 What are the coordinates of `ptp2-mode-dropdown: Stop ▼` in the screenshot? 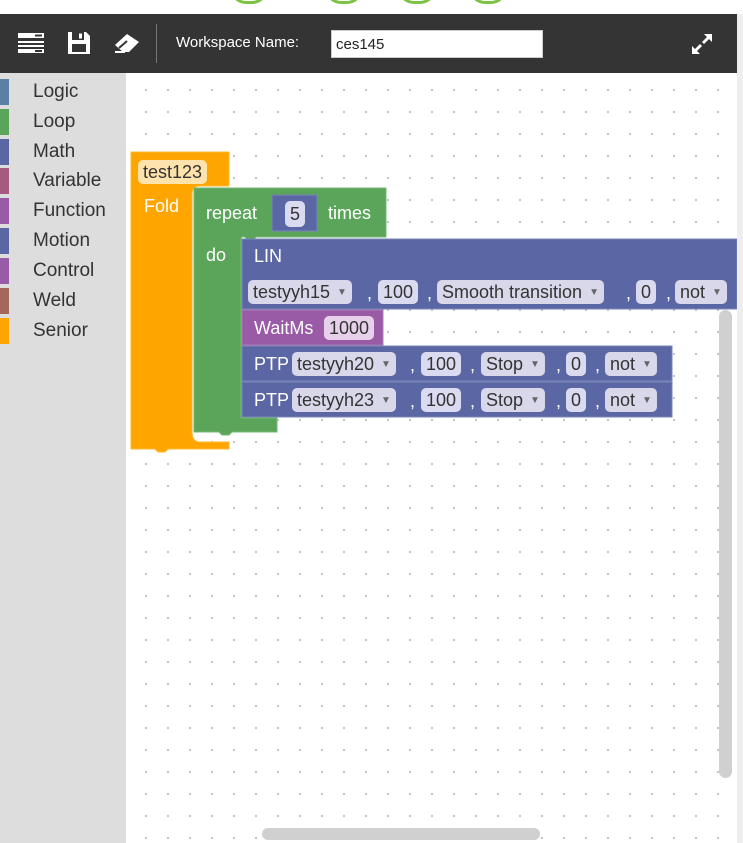 It's located at (513, 400).